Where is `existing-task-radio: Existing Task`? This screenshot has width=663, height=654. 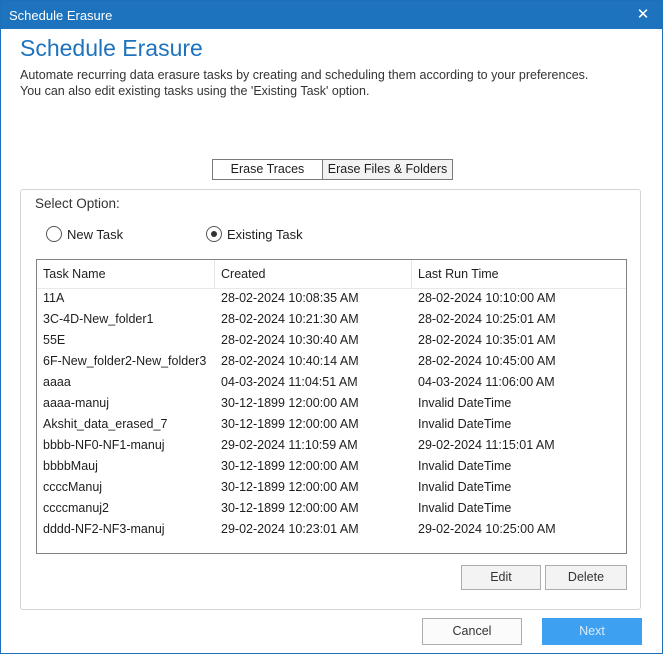
existing-task-radio: Existing Task is located at coordinates (254, 234).